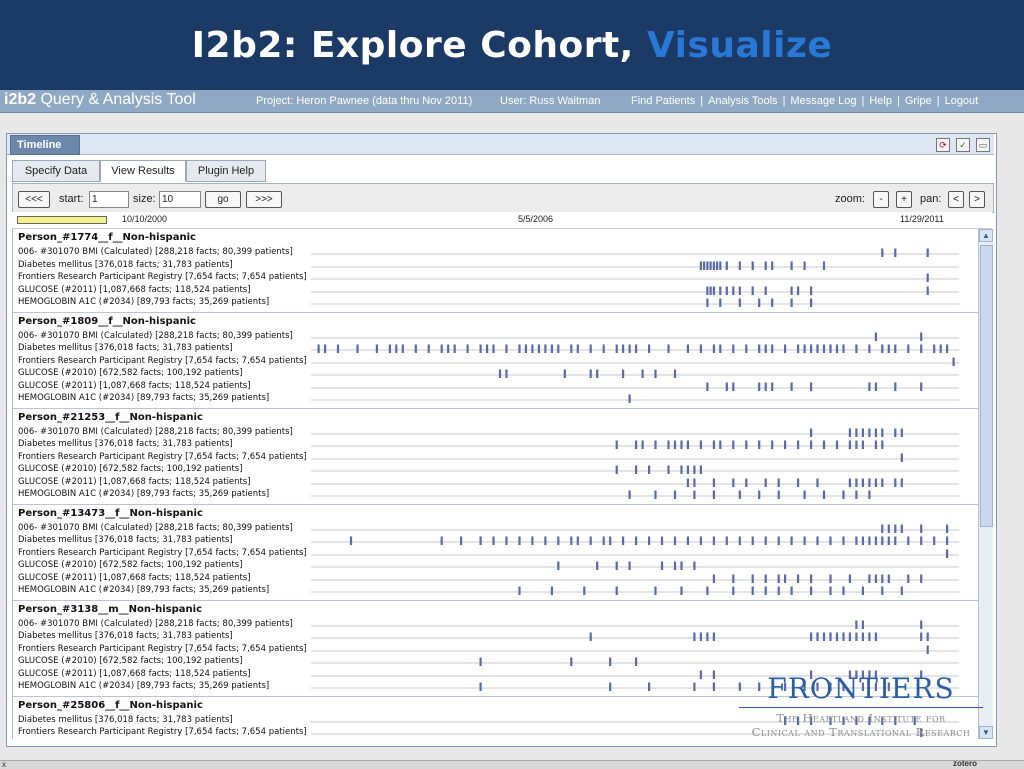 This screenshot has height=769, width=1024. What do you see at coordinates (56, 171) in the screenshot?
I see `tab-specify-data: Specify Data` at bounding box center [56, 171].